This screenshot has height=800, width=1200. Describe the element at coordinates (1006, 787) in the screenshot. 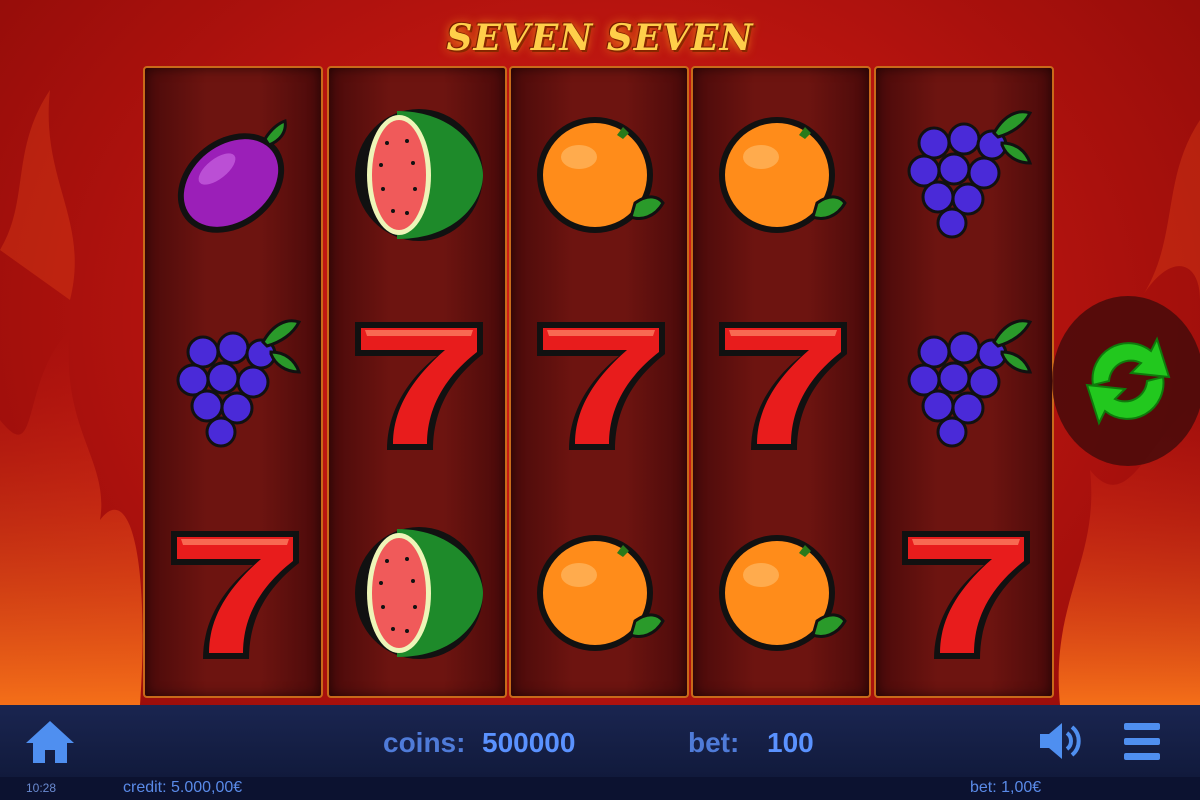

I see `bet-display: bet: 1,00€` at that location.